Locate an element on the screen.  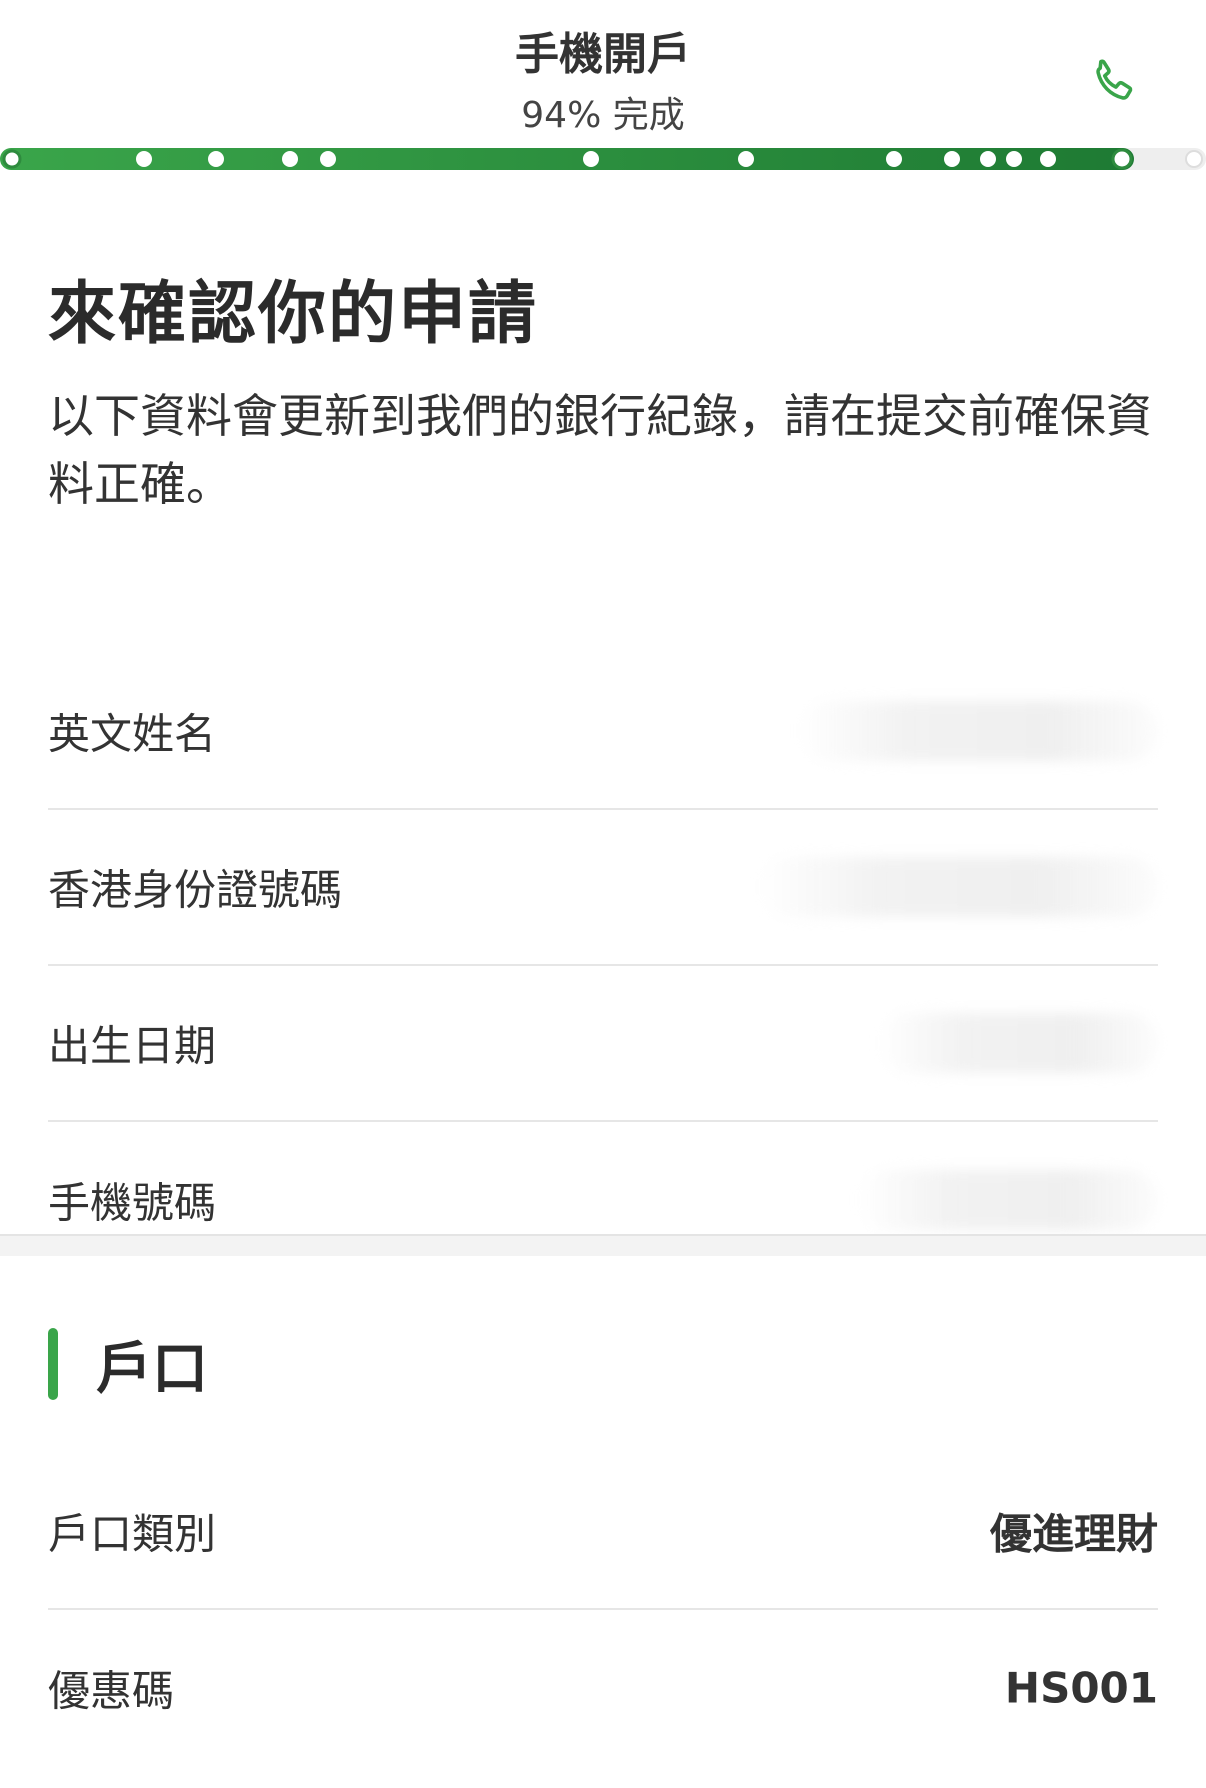
progress-bar is located at coordinates (603, 159).